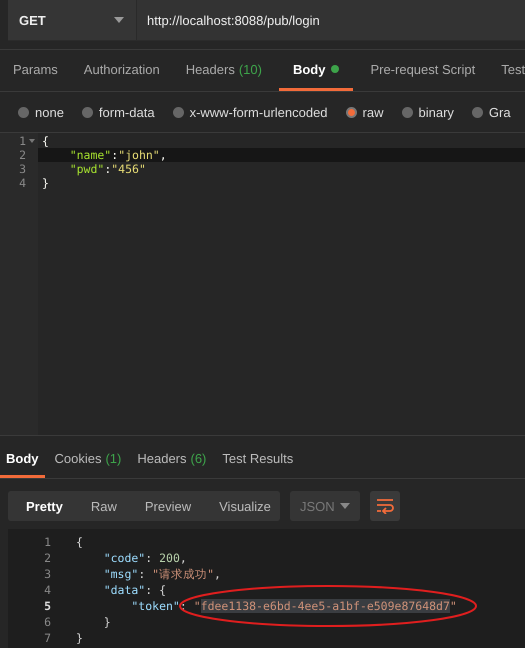  Describe the element at coordinates (245, 506) in the screenshot. I see `view-mode-button: Visualize` at that location.